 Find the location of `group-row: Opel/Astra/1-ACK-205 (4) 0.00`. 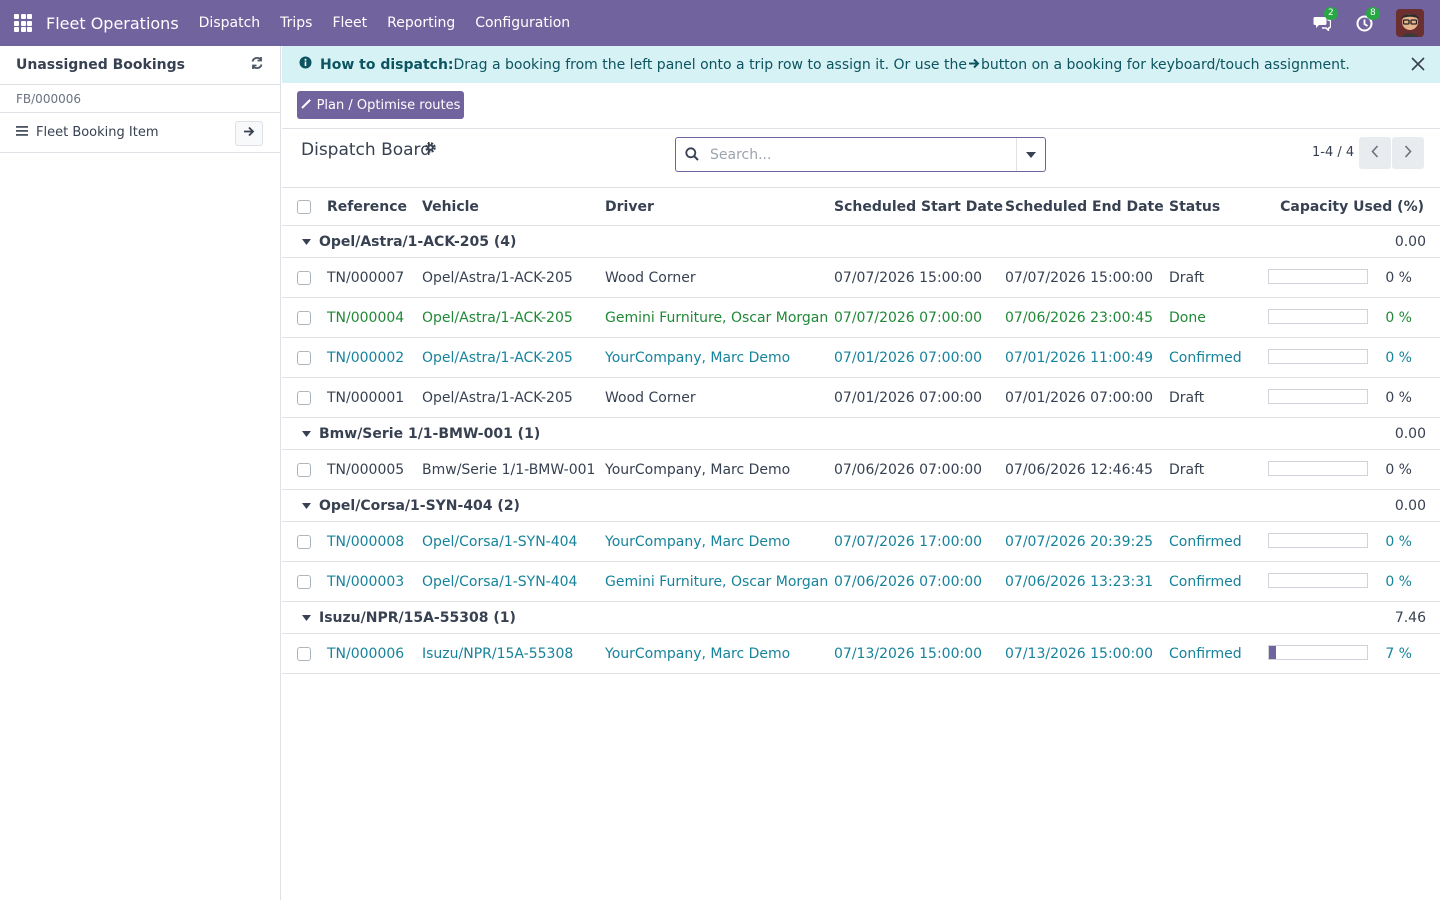

group-row: Opel/Astra/1-ACK-205 (4) 0.00 is located at coordinates (861, 242).